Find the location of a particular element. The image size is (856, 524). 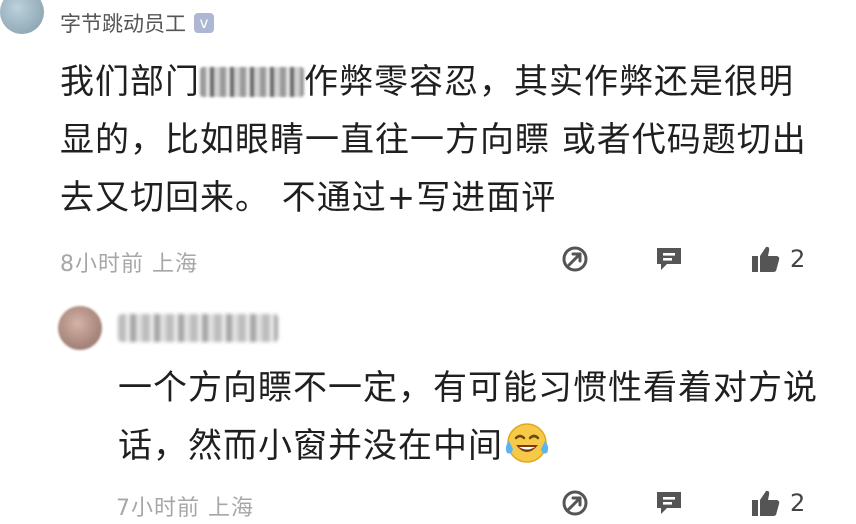

reply-avatar is located at coordinates (80, 328).